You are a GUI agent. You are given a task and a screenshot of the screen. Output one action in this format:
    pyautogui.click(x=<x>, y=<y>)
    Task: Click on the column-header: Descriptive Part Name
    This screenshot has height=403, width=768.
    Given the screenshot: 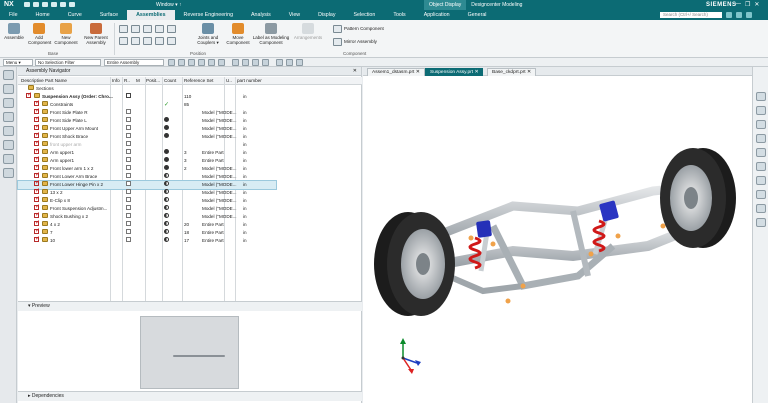 What is the action you would take?
    pyautogui.click(x=44, y=81)
    